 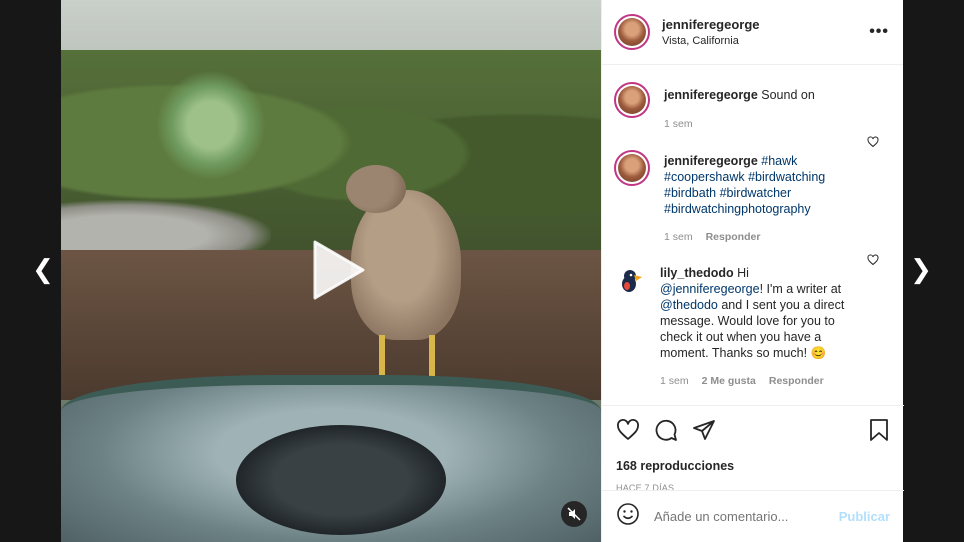 What do you see at coordinates (753, 466) in the screenshot?
I see `view-count: 168 reproducciones` at bounding box center [753, 466].